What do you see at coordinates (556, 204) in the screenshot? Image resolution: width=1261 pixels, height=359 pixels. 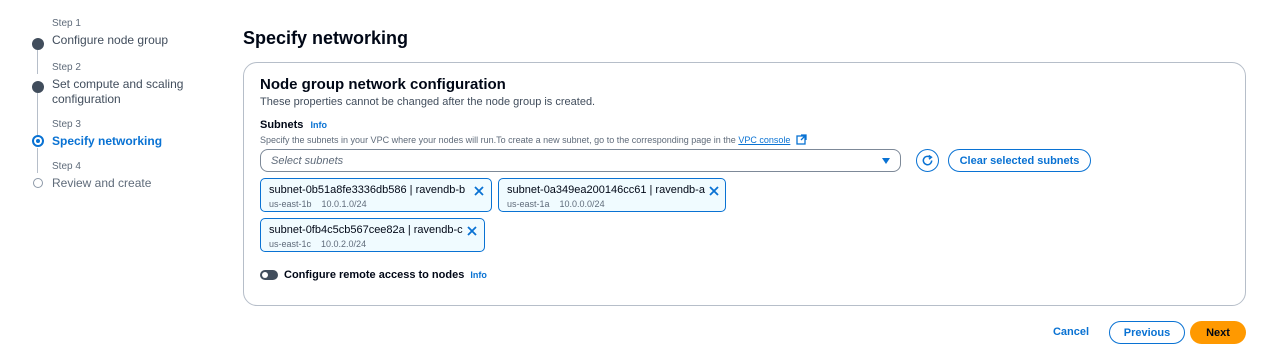 I see `subnet-token-meta: us-east-1a 10.0.0.0/24` at bounding box center [556, 204].